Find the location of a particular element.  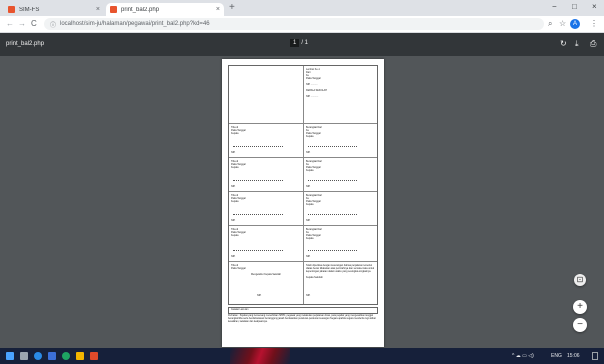

reload-icon: C is located at coordinates (34, 23).